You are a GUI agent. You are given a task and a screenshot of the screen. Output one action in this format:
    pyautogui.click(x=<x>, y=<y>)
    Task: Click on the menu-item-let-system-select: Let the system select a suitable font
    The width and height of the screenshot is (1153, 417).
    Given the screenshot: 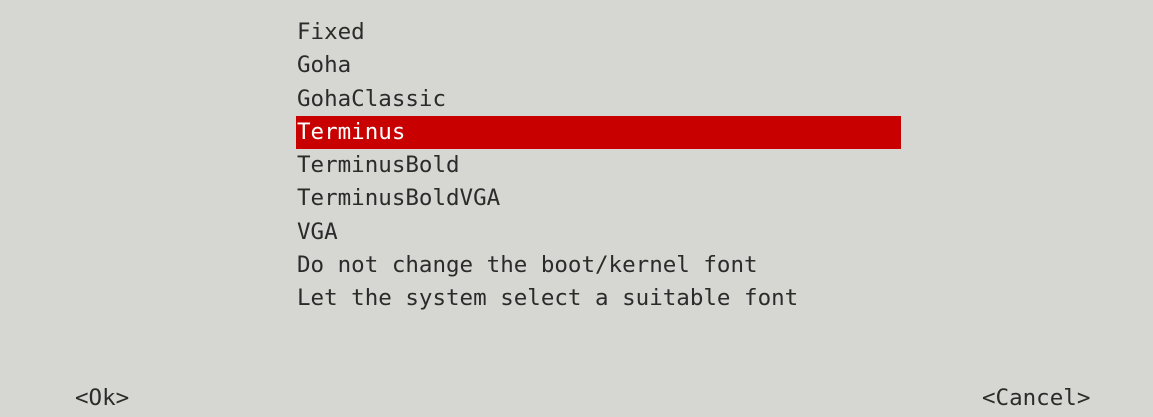 What is the action you would take?
    pyautogui.click(x=598, y=298)
    